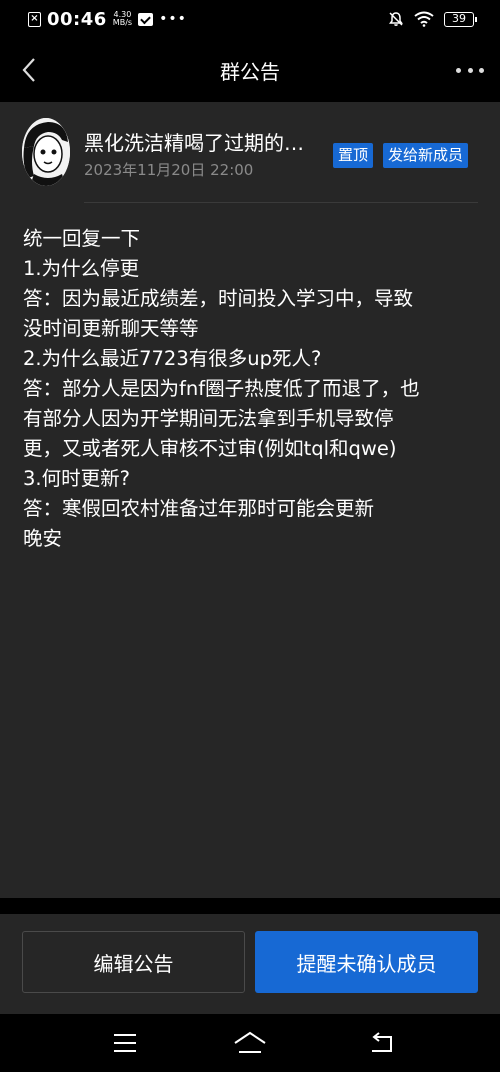  I want to click on action-bar: 编辑公告 提醒未确认成员, so click(250, 964).